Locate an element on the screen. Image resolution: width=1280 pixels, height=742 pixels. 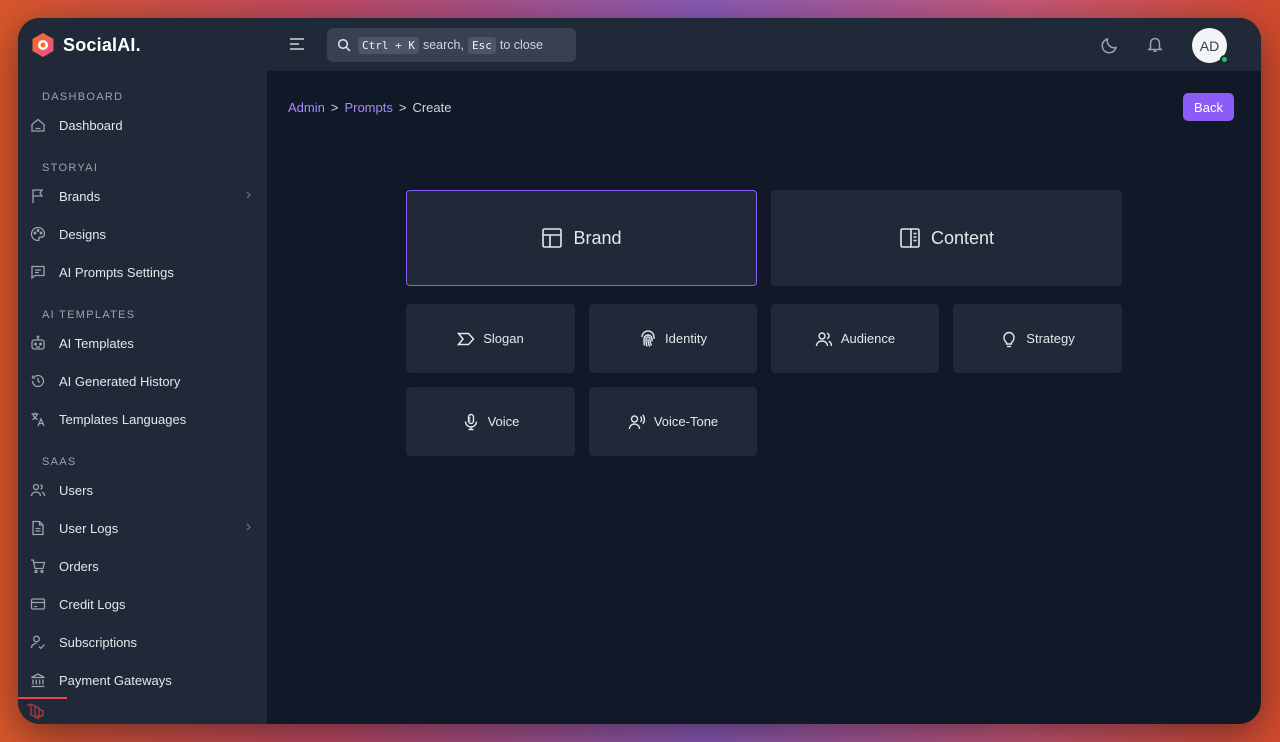
card-label: Identity is located at coordinates (686, 338).